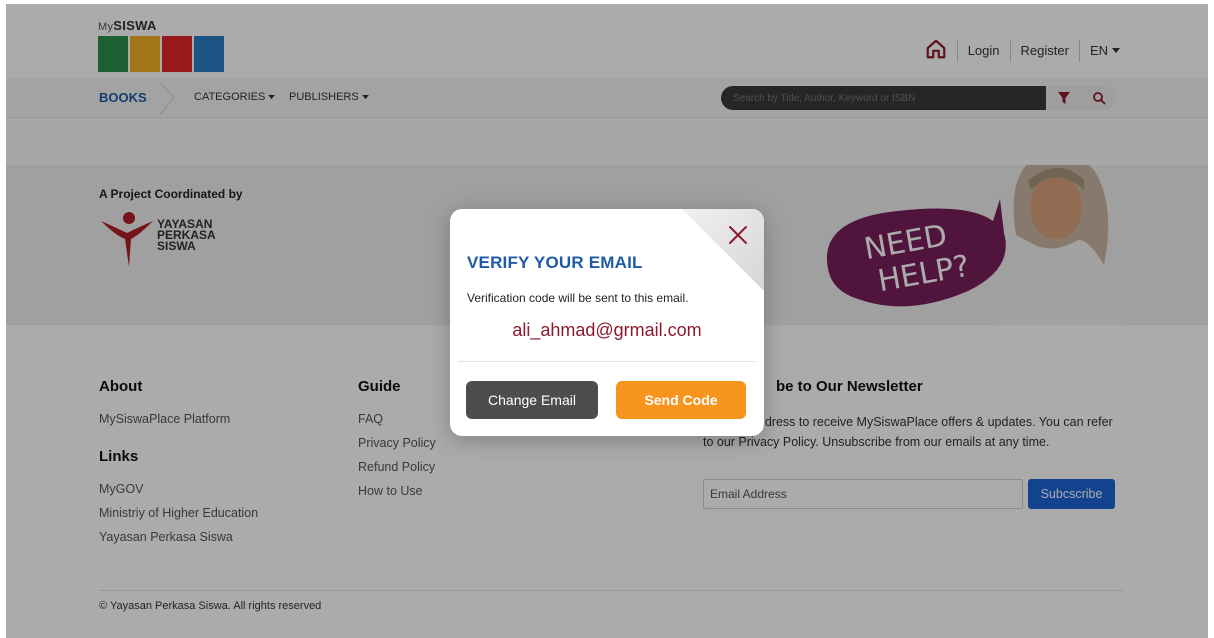 The image size is (1214, 638). What do you see at coordinates (532, 400) in the screenshot?
I see `change-email-button: Change Email` at bounding box center [532, 400].